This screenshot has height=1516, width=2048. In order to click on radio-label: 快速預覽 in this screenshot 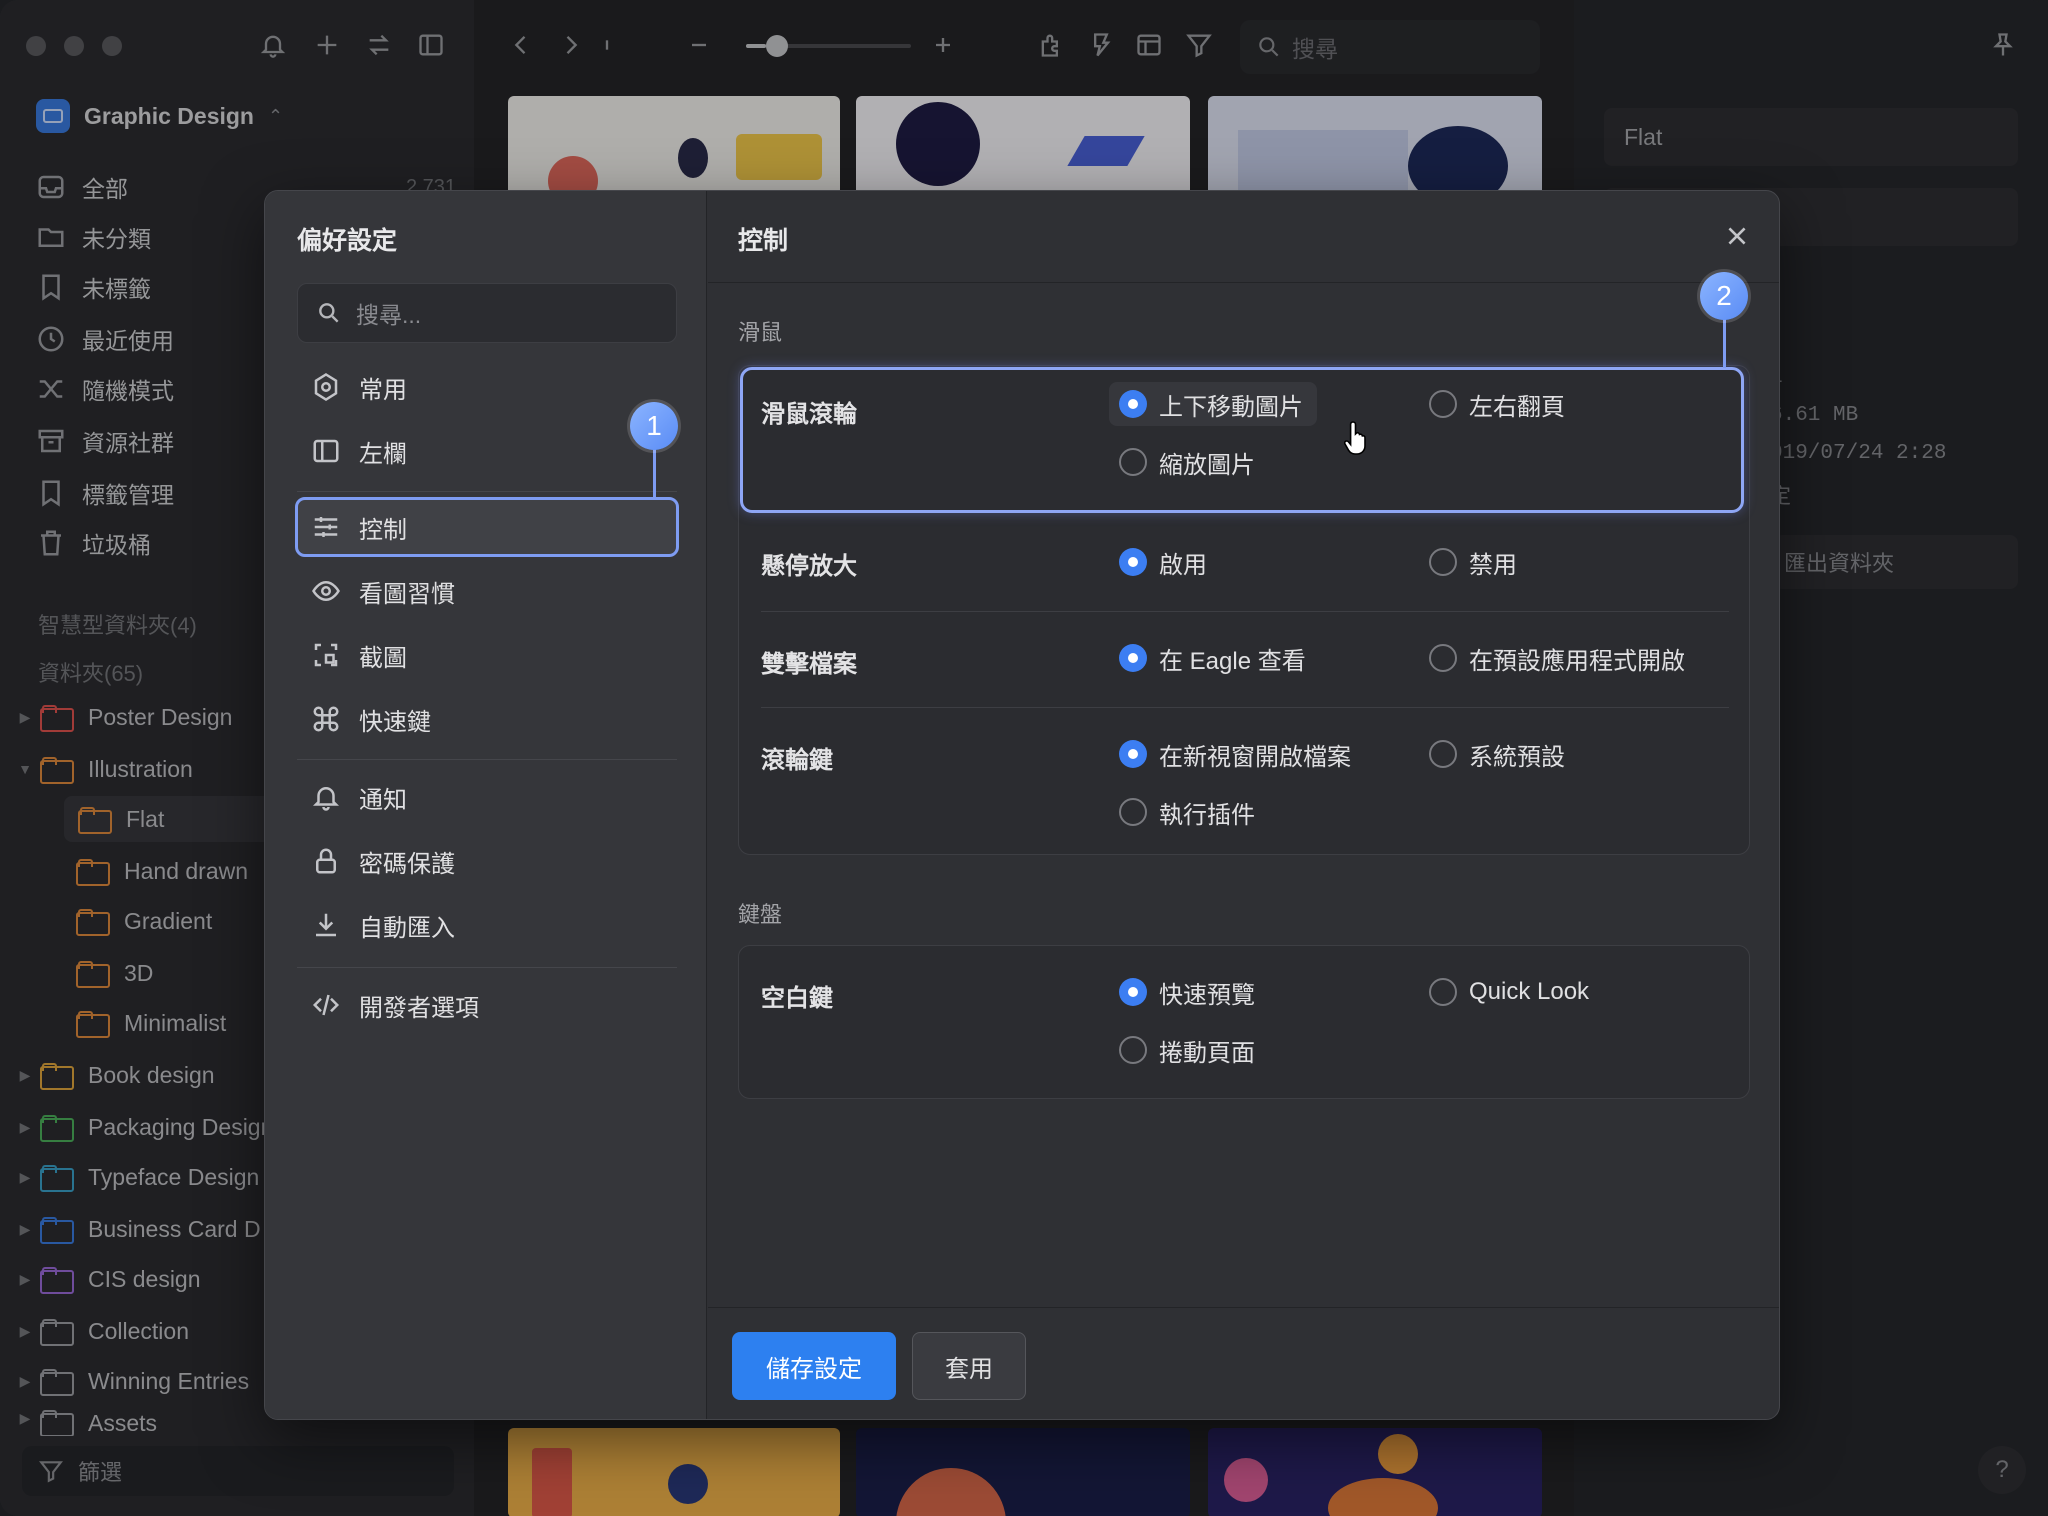, I will do `click(1207, 995)`.